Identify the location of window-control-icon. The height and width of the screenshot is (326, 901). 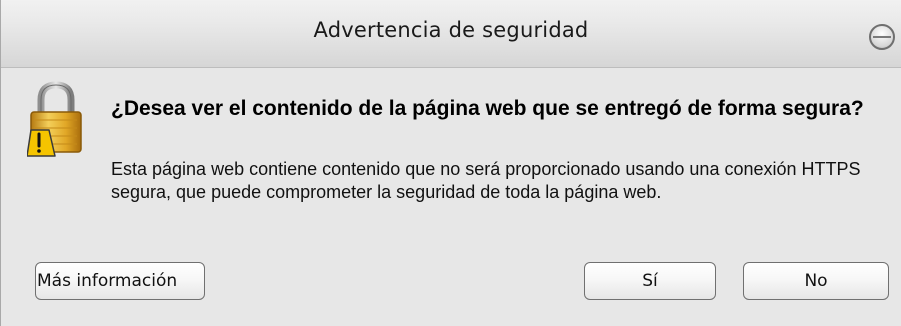
(882, 37).